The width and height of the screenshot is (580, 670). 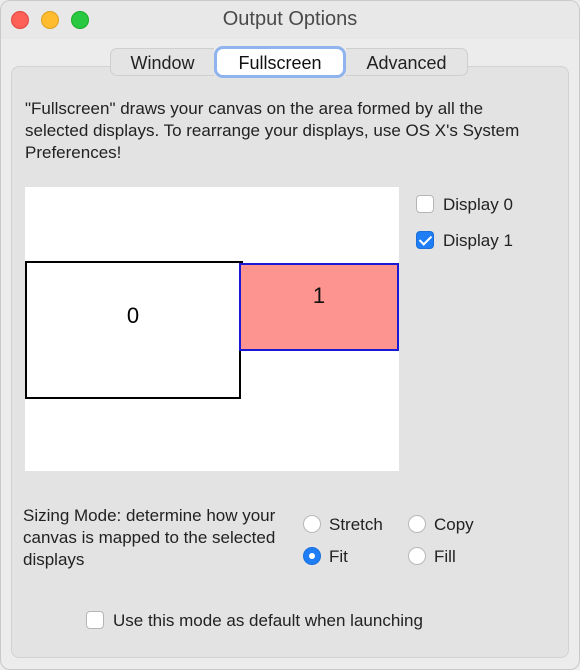 I want to click on default-mode-checkbox, so click(x=95, y=620).